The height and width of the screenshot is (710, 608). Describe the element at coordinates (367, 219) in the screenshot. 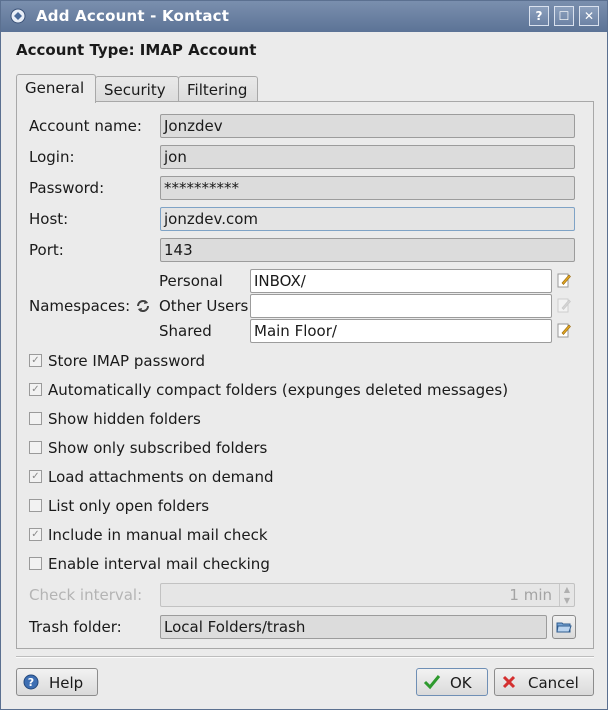

I see `host-field: jonzdev.com` at that location.